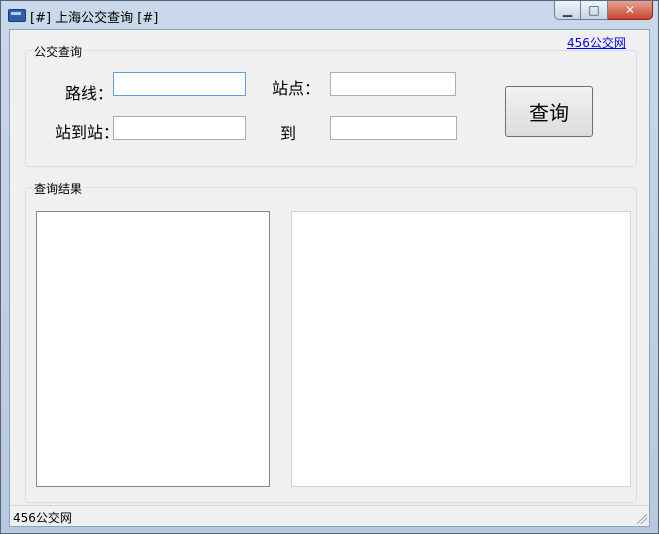 This screenshot has width=659, height=534. Describe the element at coordinates (58, 188) in the screenshot. I see `query-results-group-title: 查询结果` at that location.